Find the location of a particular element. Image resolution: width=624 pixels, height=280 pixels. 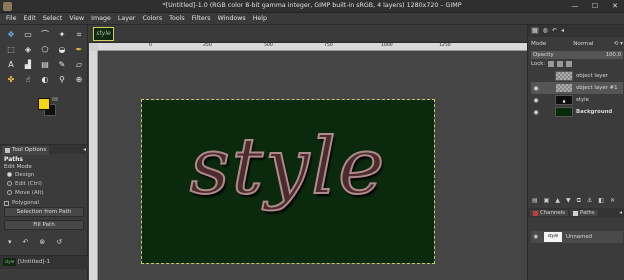

foreground-select-tool-icon: ◒ is located at coordinates (62, 49).